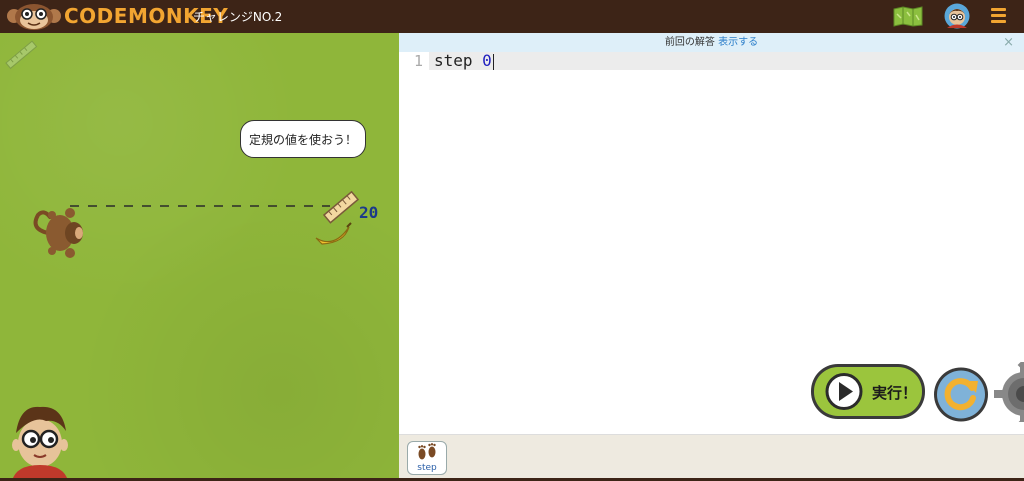 The width and height of the screenshot is (1024, 481). What do you see at coordinates (738, 42) in the screenshot?
I see `show-previous-solution-link: 表示する` at bounding box center [738, 42].